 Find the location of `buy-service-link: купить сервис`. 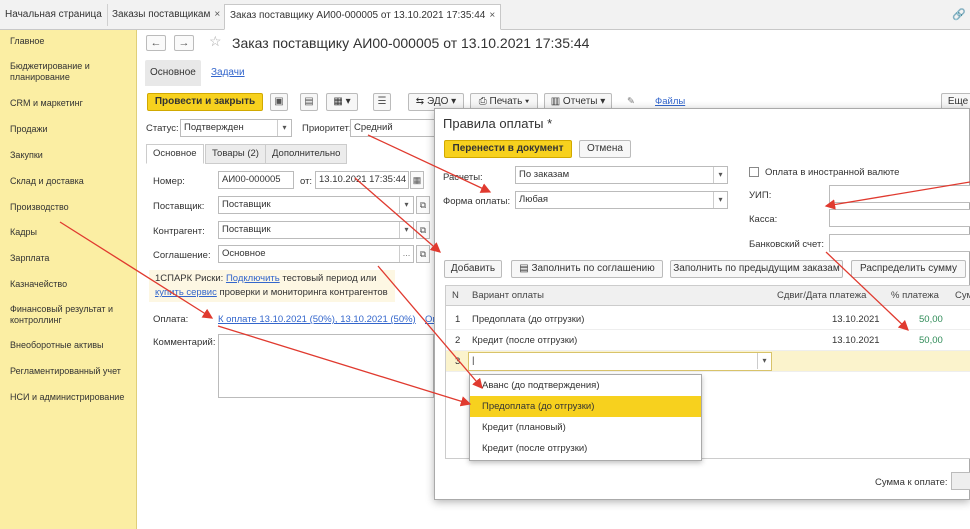

buy-service-link: купить сервис is located at coordinates (186, 292).